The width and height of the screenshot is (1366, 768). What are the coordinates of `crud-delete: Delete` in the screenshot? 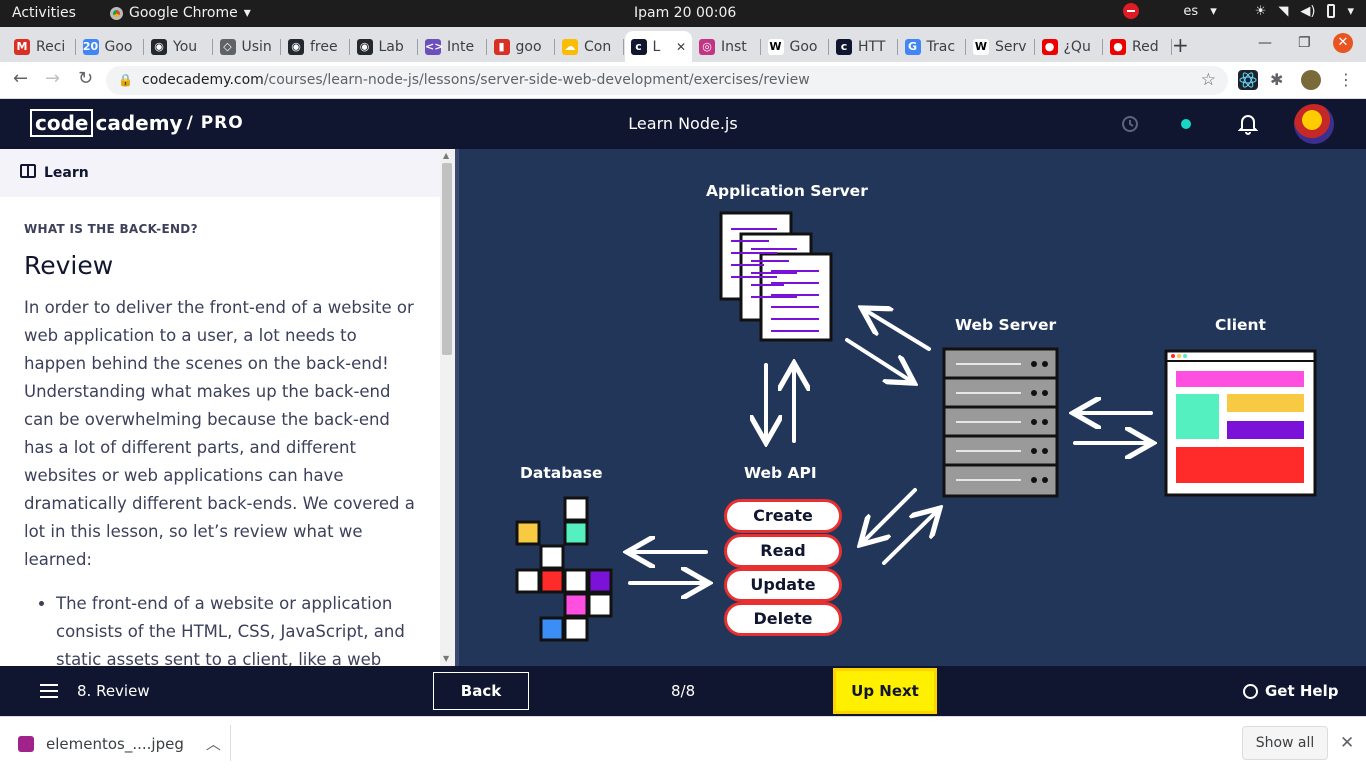 It's located at (783, 619).